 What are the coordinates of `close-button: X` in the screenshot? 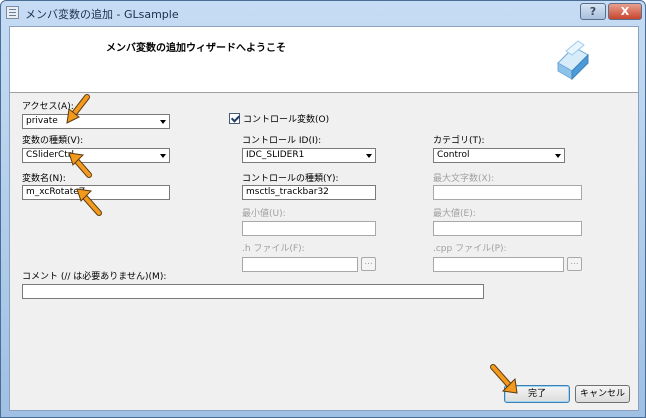 It's located at (625, 11).